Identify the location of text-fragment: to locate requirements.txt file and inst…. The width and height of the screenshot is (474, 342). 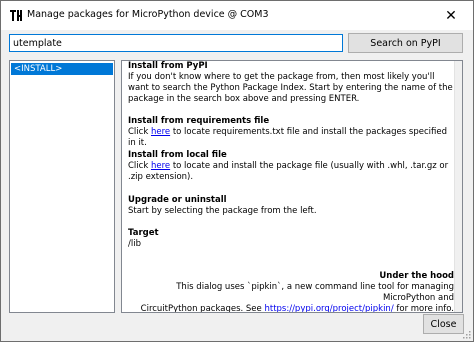
(287, 137).